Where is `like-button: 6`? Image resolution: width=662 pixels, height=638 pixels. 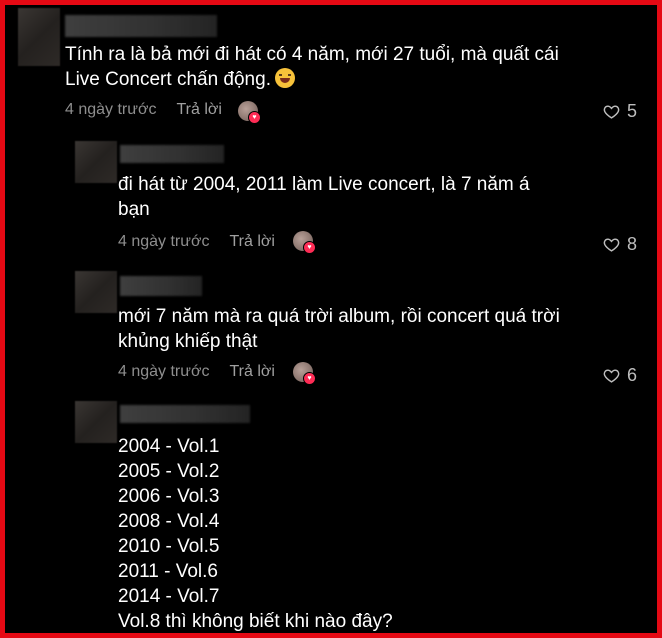 like-button: 6 is located at coordinates (620, 375).